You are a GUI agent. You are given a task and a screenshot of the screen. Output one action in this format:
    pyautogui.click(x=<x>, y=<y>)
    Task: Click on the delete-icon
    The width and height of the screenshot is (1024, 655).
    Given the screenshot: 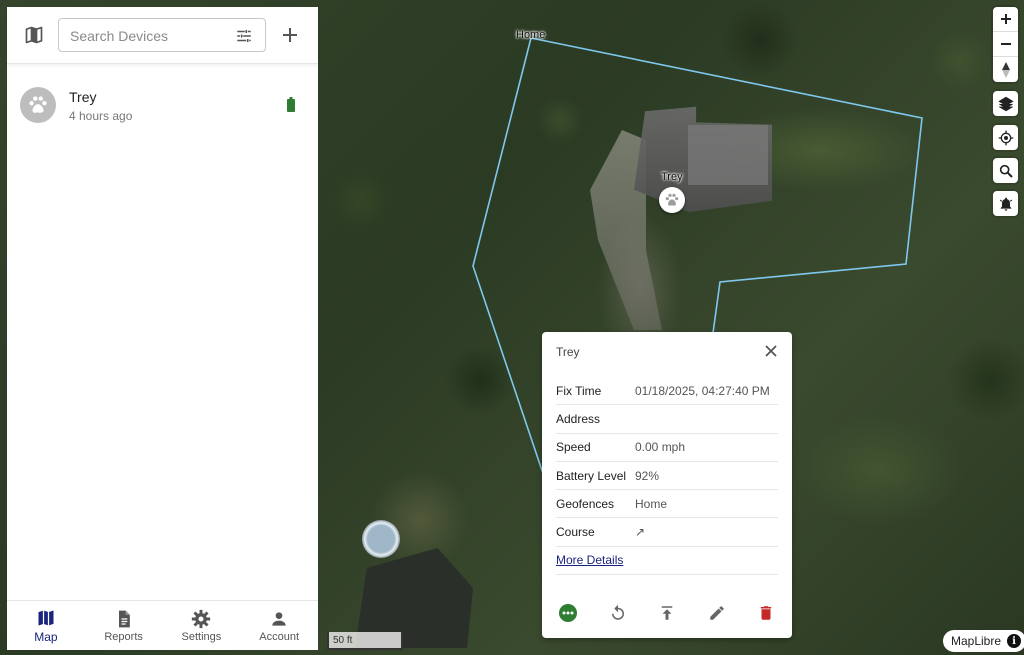 What is the action you would take?
    pyautogui.click(x=766, y=613)
    